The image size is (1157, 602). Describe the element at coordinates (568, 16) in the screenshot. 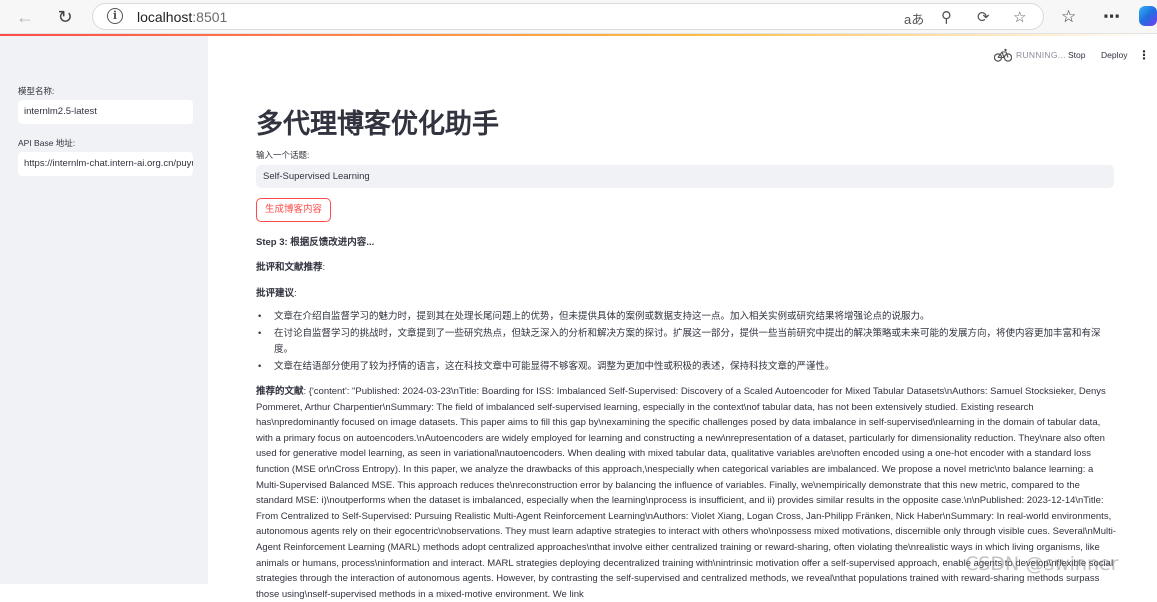

I see `address-bar: i localhost:8501 aあ ⚲ ⟳ ☆` at that location.